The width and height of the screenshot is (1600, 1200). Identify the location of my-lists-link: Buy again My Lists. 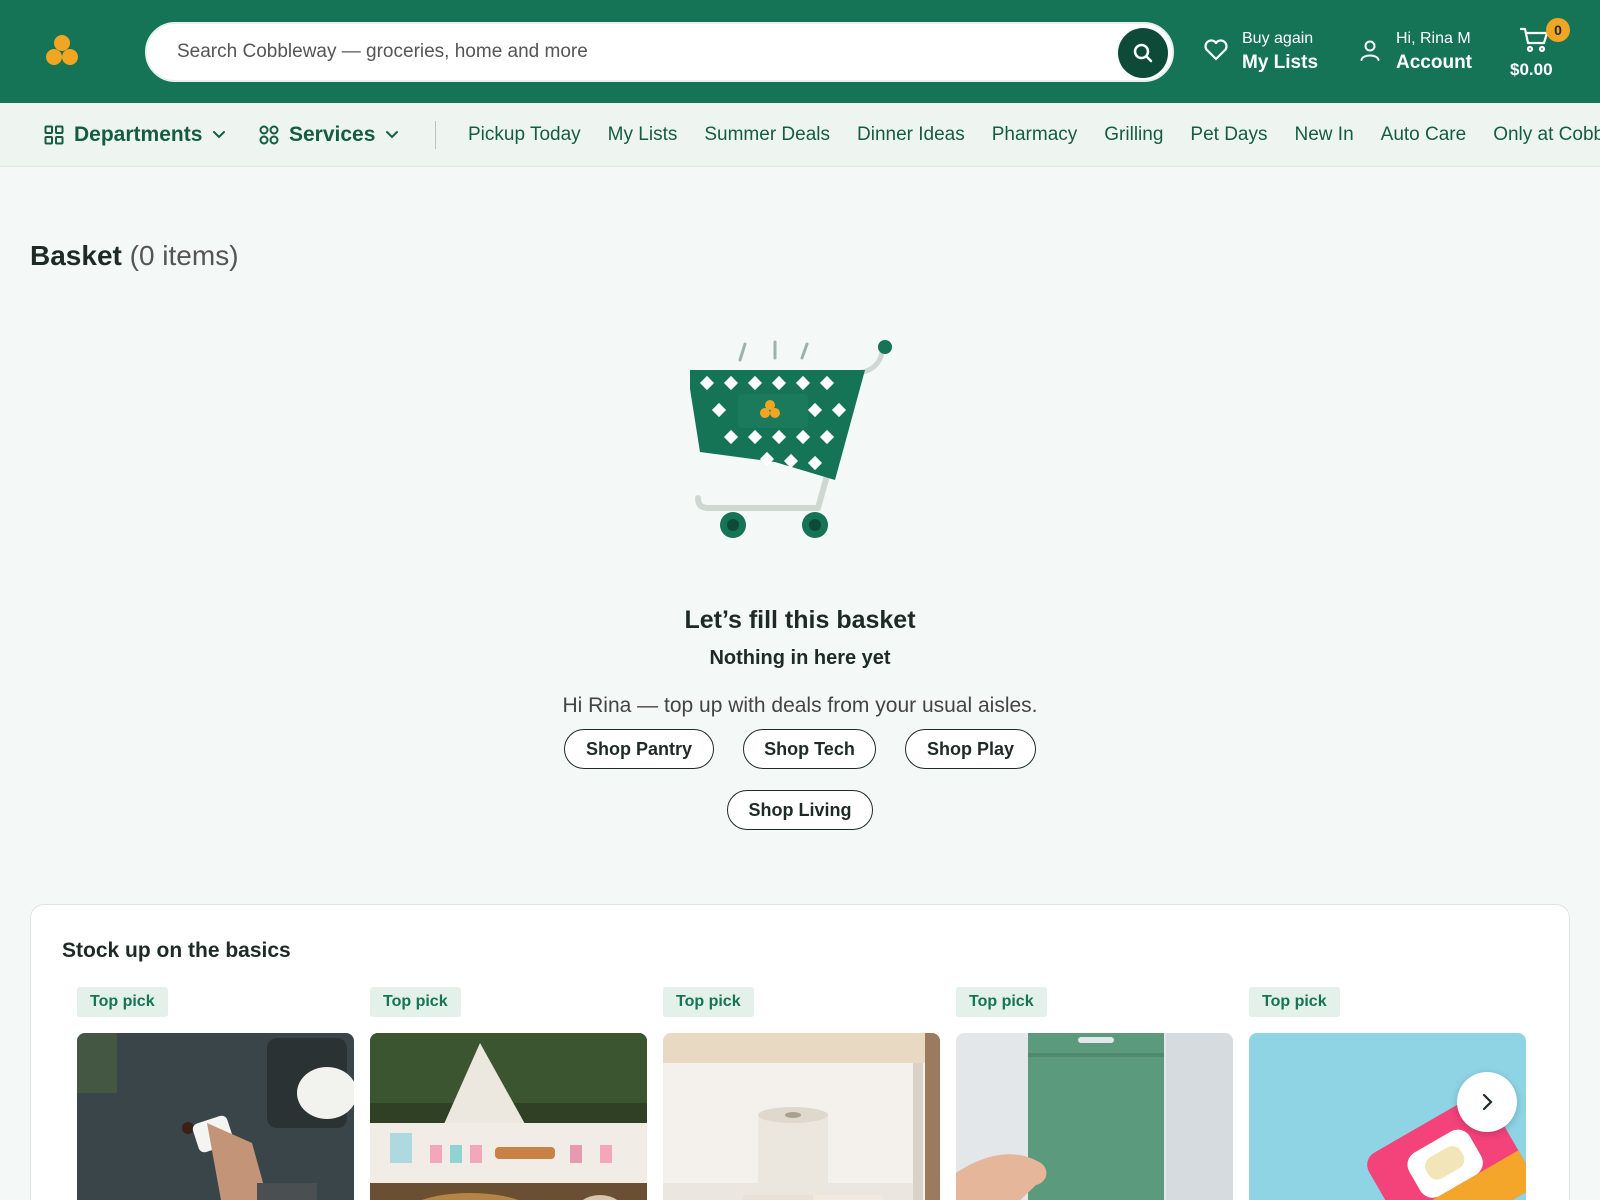
(1280, 52).